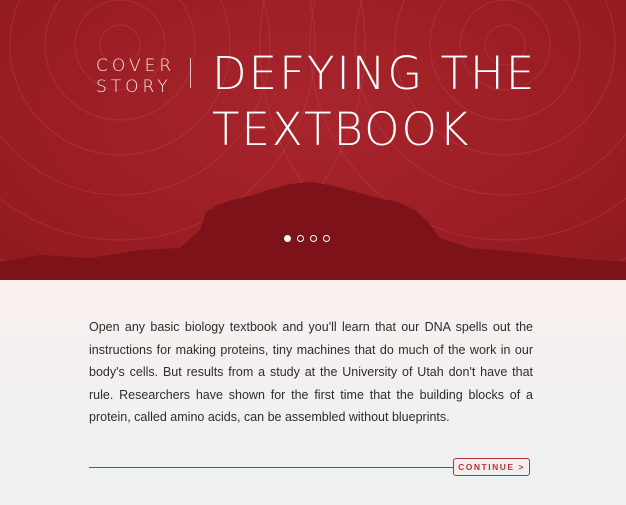 Image resolution: width=626 pixels, height=505 pixels. Describe the element at coordinates (190, 73) in the screenshot. I see `title-divider` at that location.